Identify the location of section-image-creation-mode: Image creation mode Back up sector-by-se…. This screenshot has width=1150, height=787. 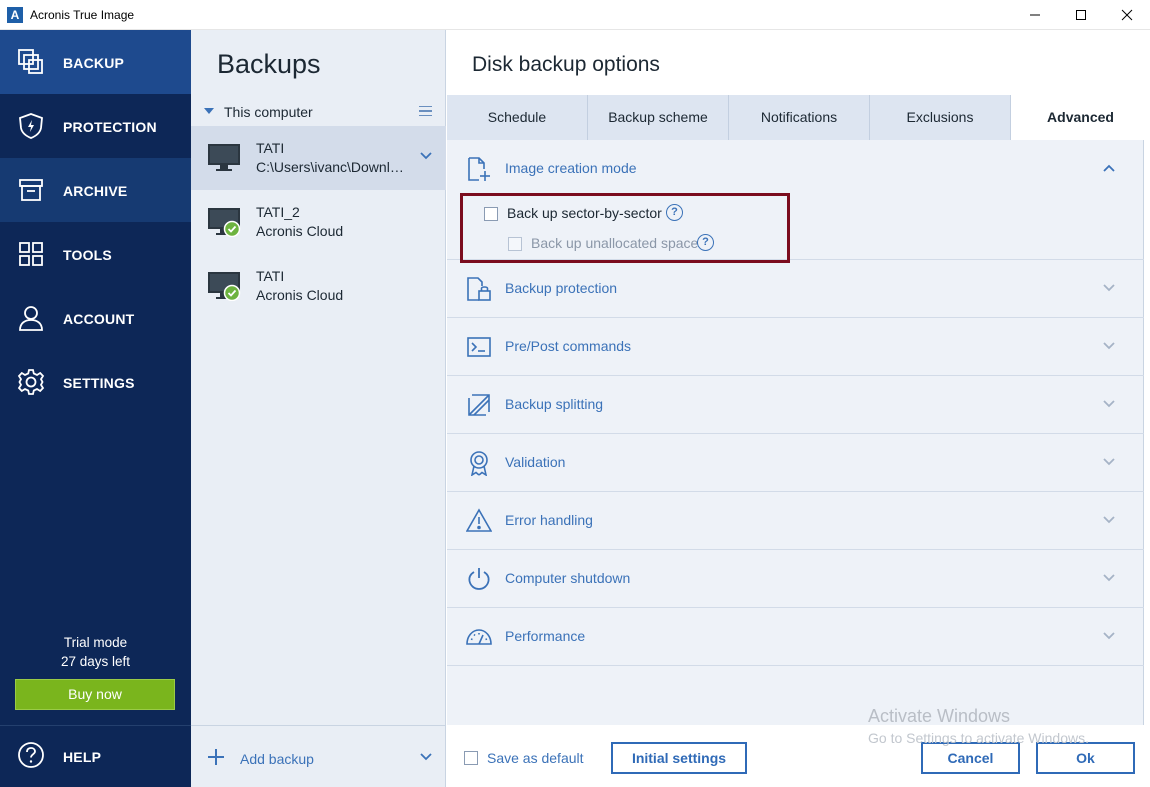
(795, 201).